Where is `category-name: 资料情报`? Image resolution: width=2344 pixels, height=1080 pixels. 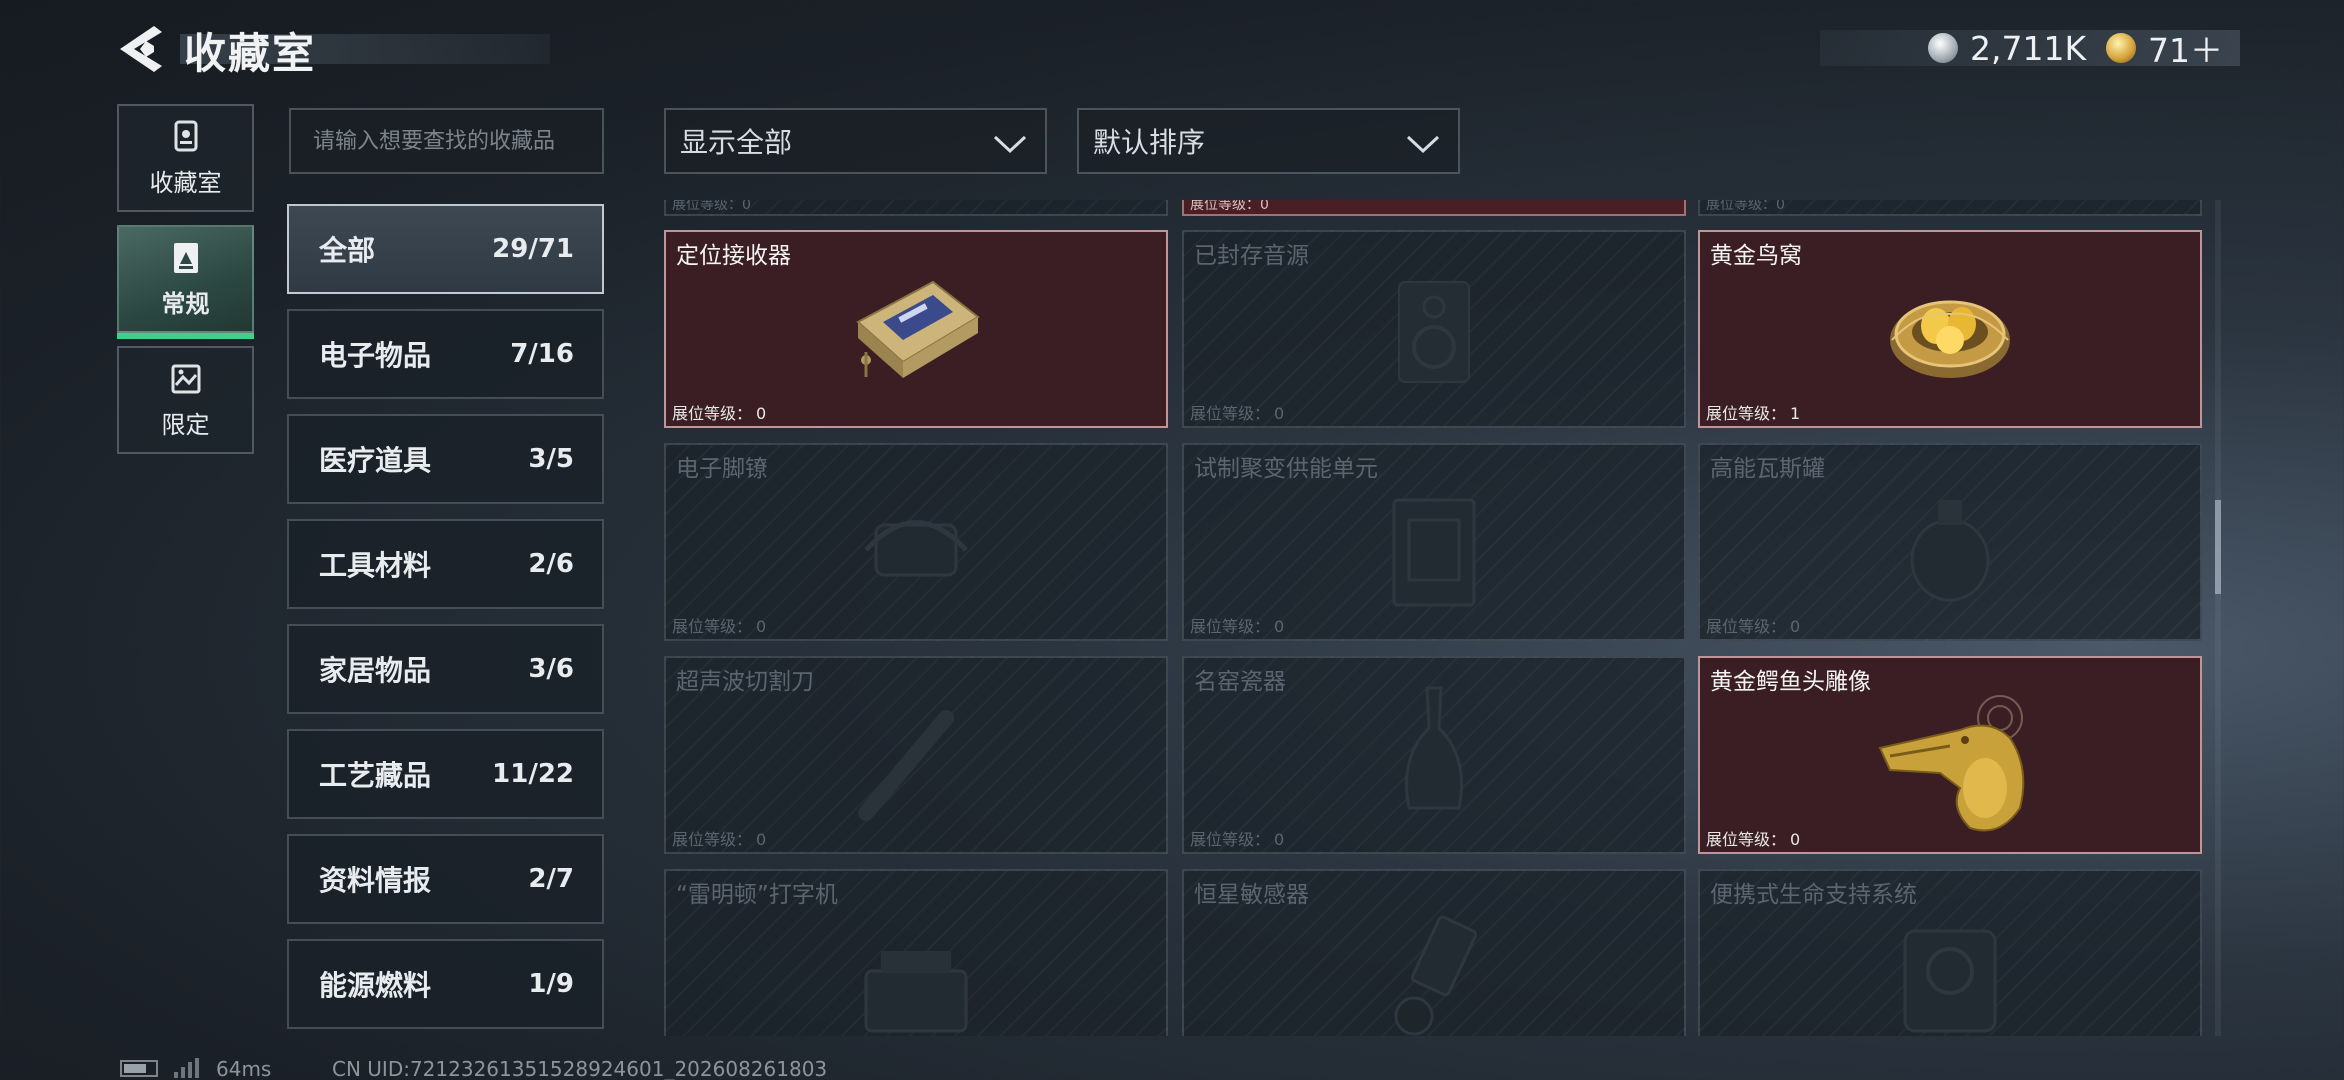 category-name: 资料情报 is located at coordinates (375, 880).